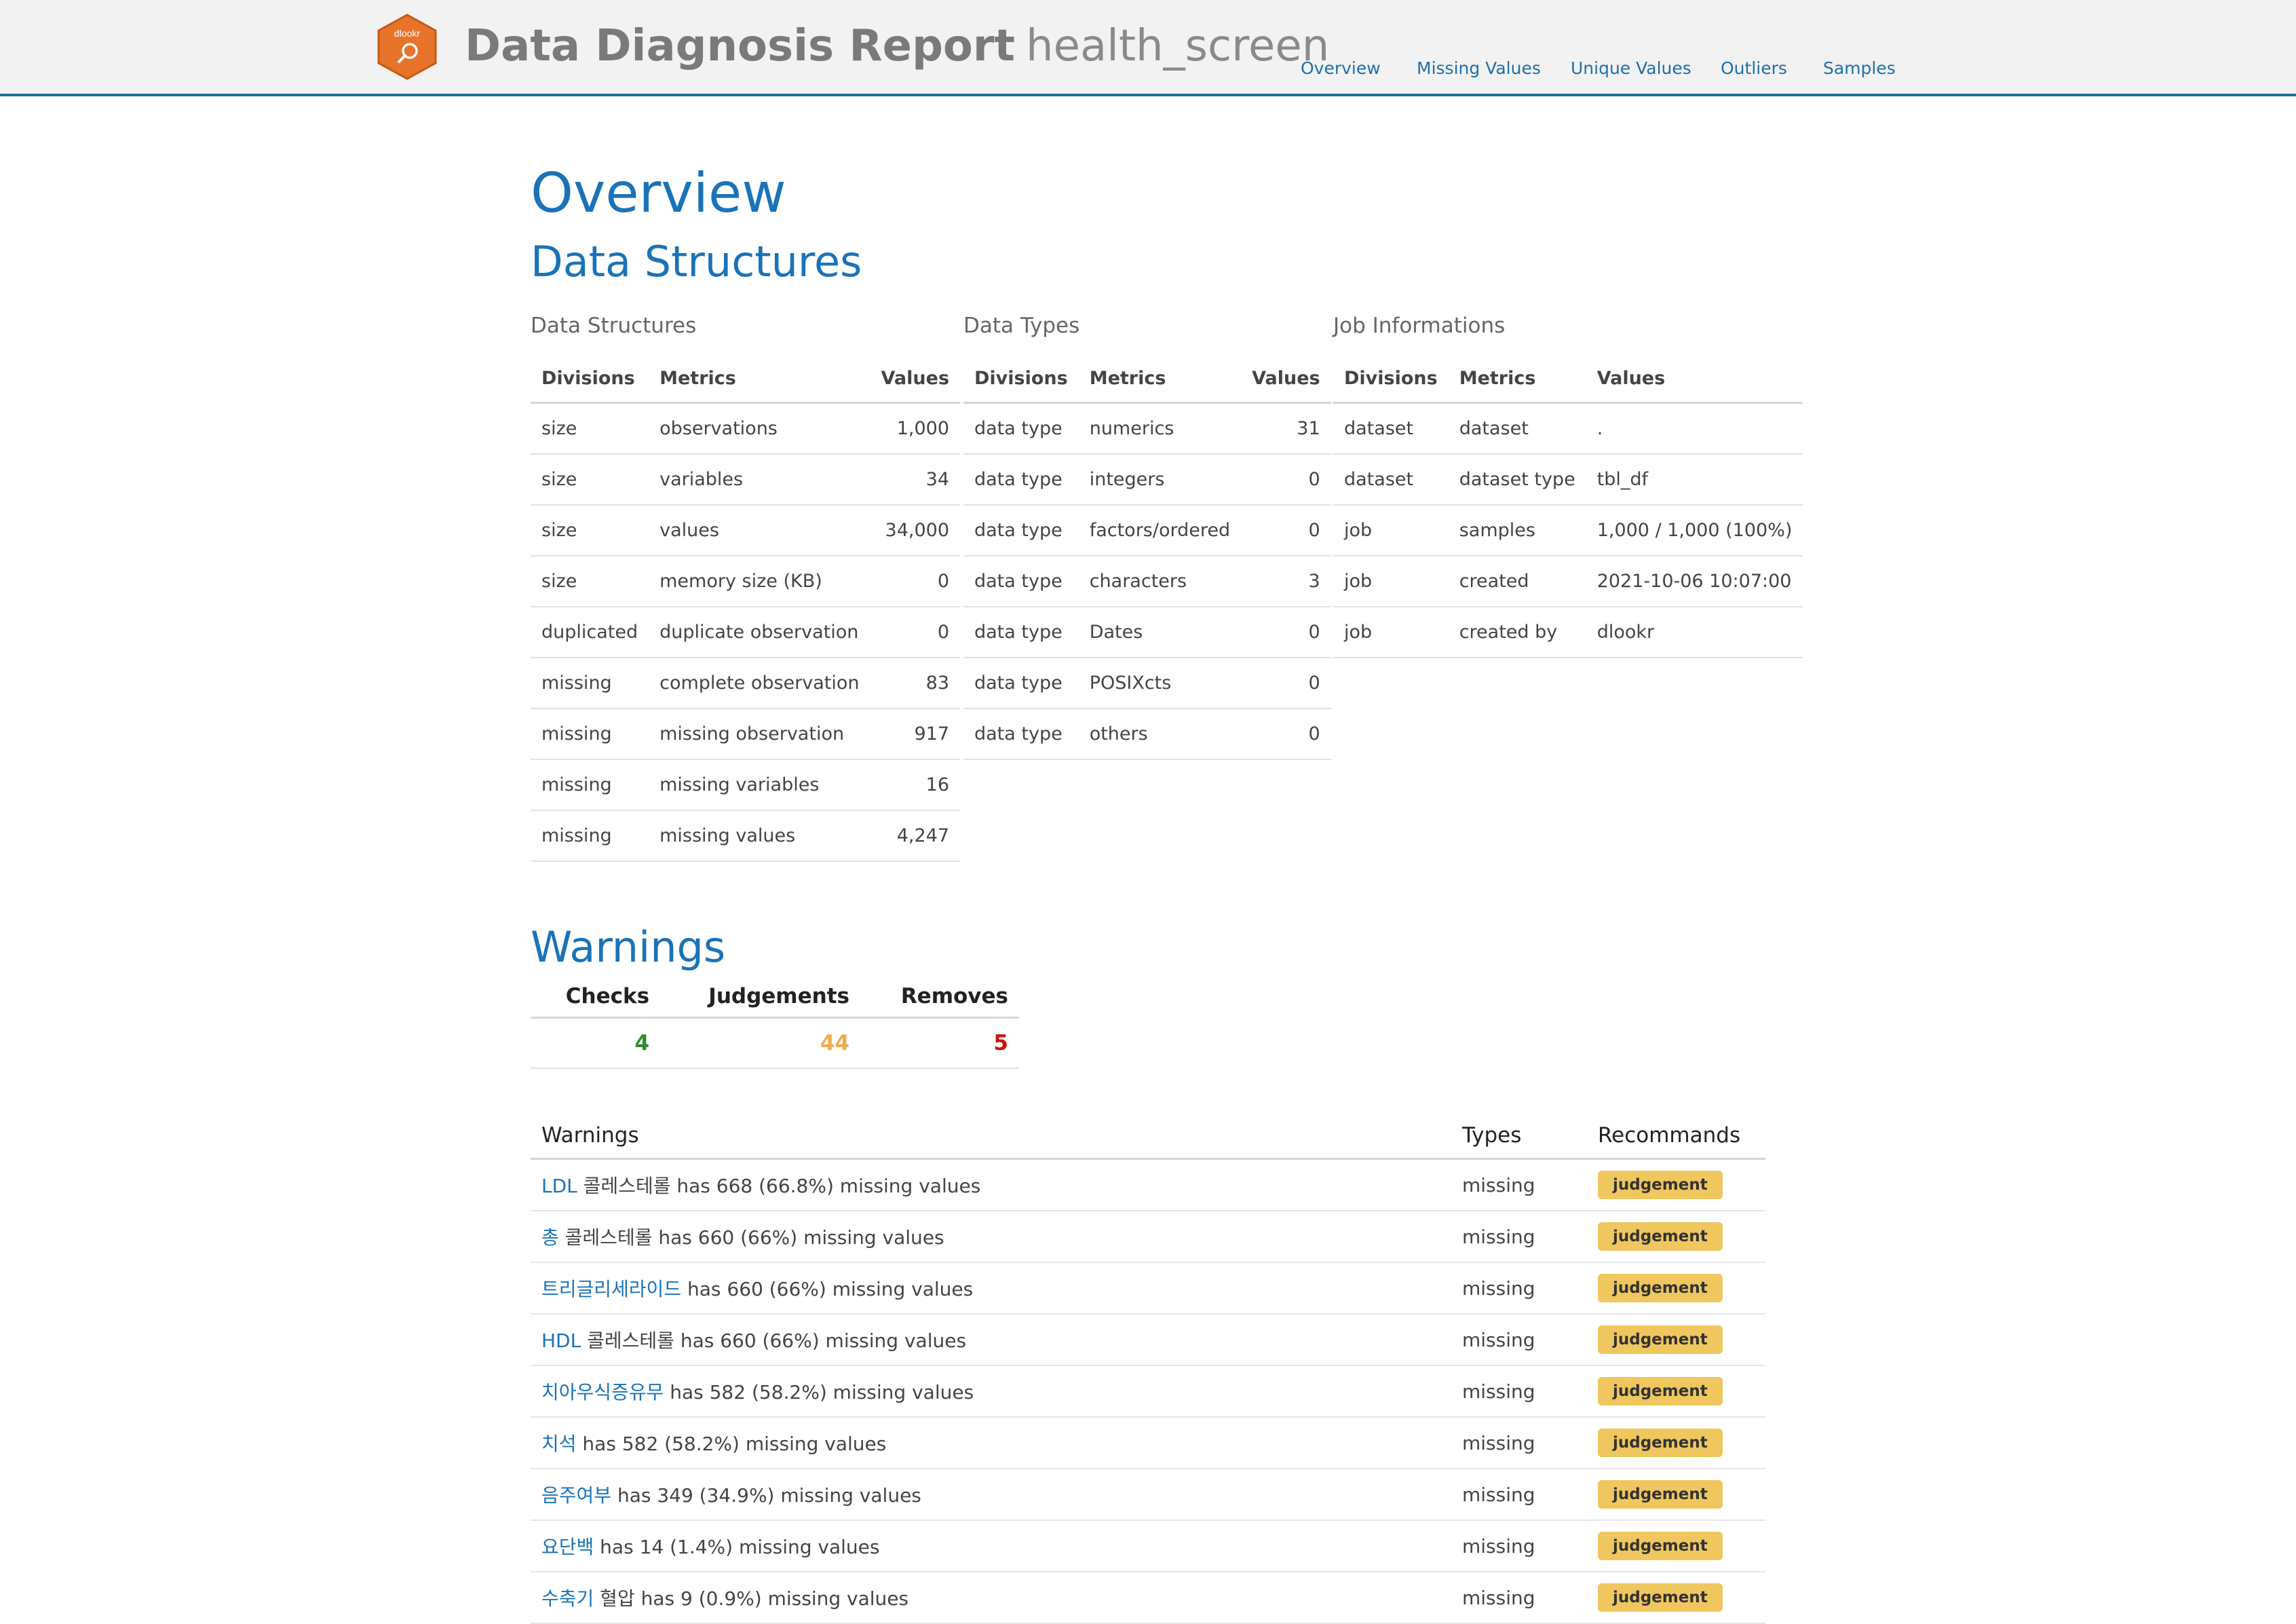 Image resolution: width=2296 pixels, height=1624 pixels. I want to click on table-row: missing missing variables 16, so click(746, 785).